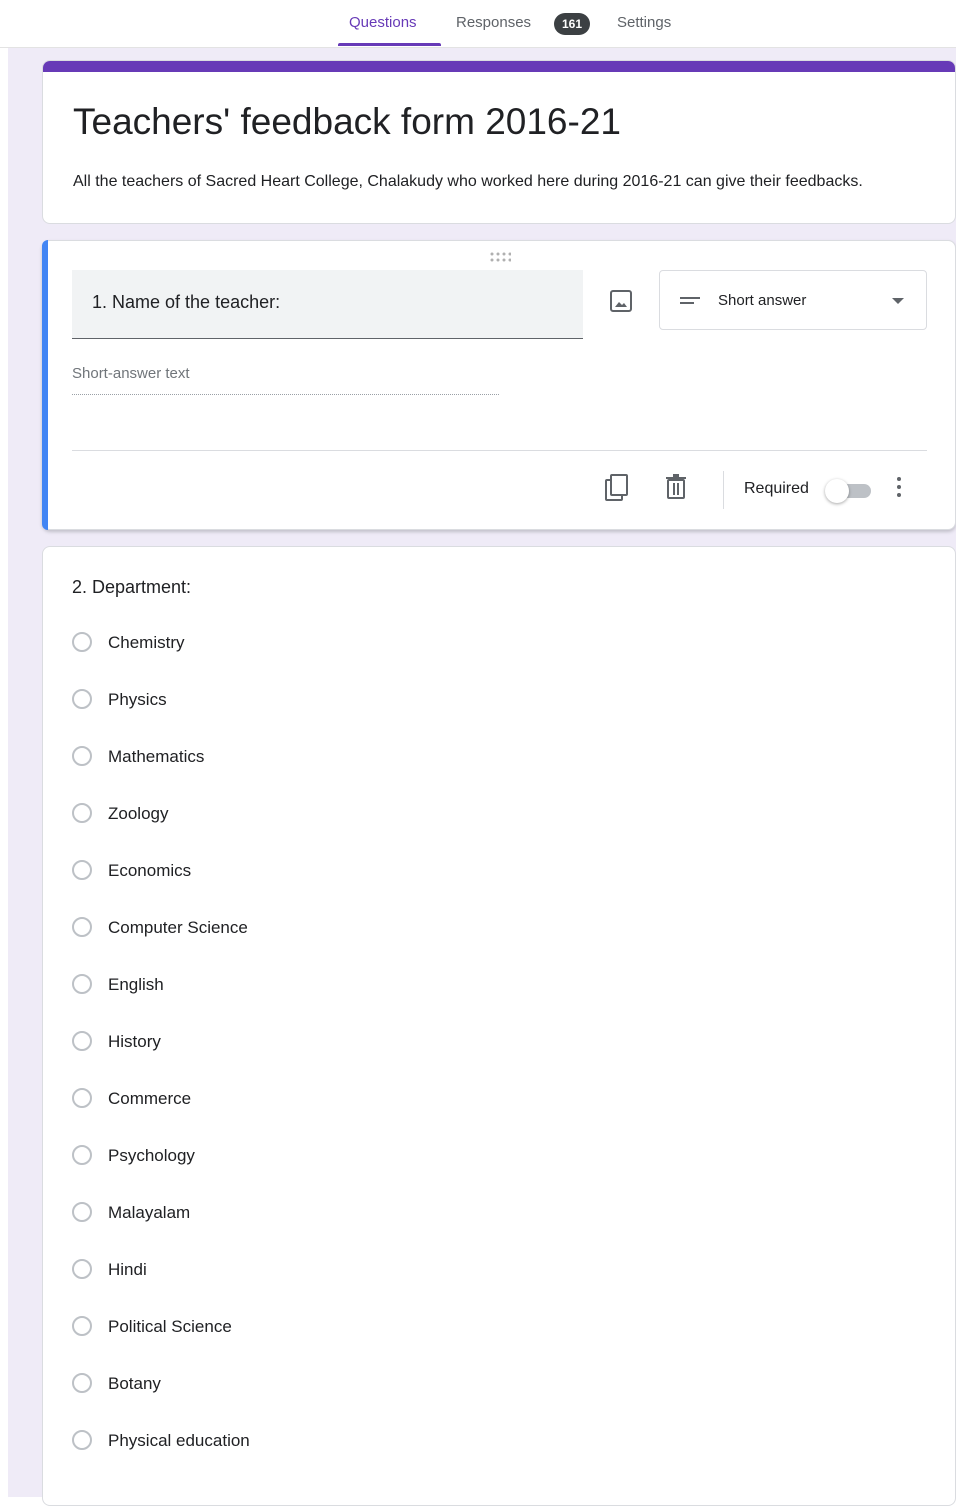 The image size is (956, 1506). I want to click on radio-option-label: Hindi, so click(127, 1269).